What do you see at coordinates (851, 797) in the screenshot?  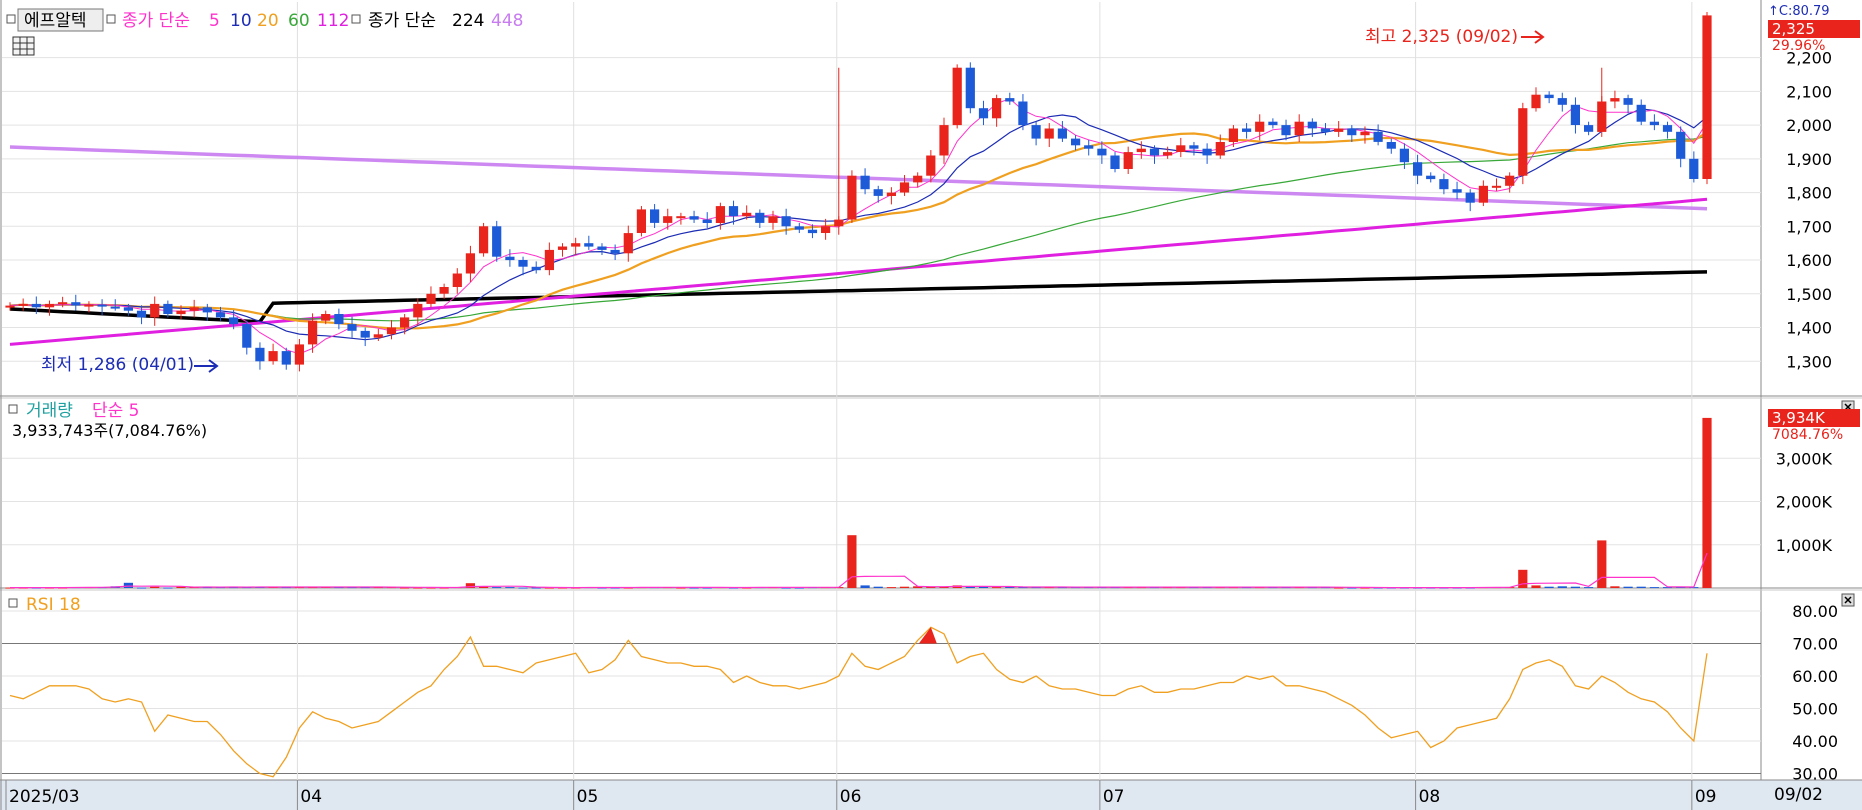 I see `month-label: 06` at bounding box center [851, 797].